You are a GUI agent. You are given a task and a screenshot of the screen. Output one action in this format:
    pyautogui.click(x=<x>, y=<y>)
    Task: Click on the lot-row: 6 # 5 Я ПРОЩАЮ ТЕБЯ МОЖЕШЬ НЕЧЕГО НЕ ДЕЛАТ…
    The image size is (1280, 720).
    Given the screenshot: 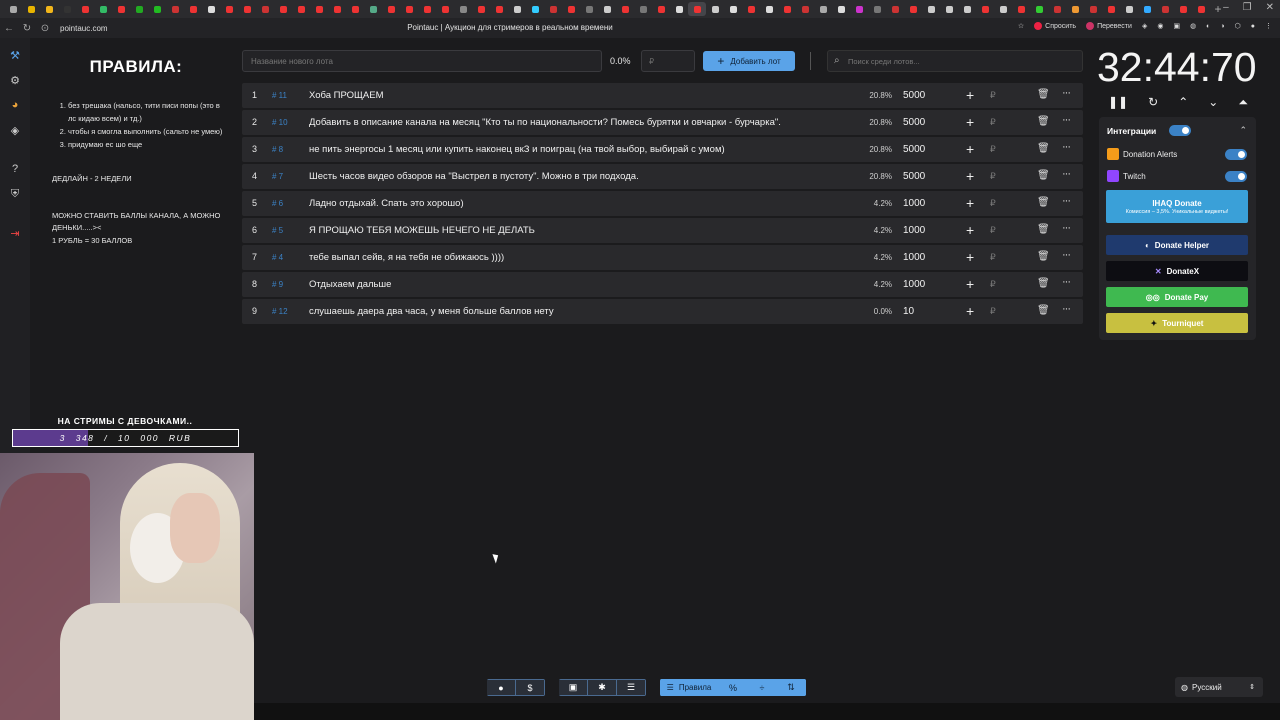 What is the action you would take?
    pyautogui.click(x=662, y=230)
    